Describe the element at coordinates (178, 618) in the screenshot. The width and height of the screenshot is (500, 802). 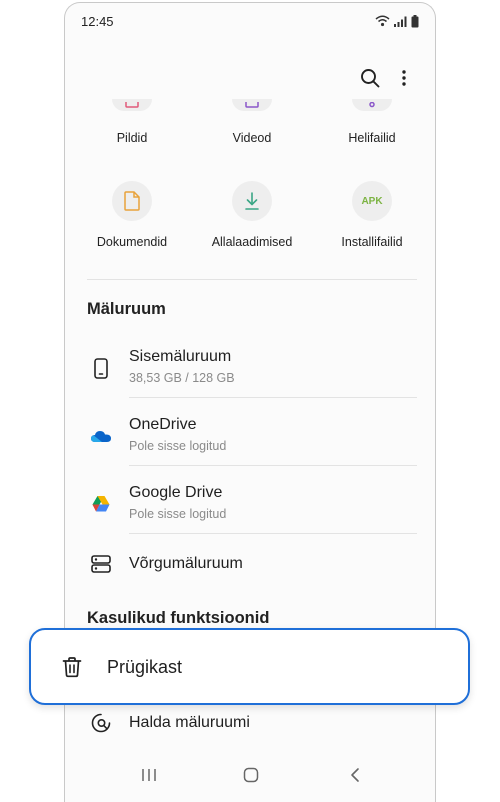
I see `useful-section-title: Kasulikud funktsioonid` at that location.